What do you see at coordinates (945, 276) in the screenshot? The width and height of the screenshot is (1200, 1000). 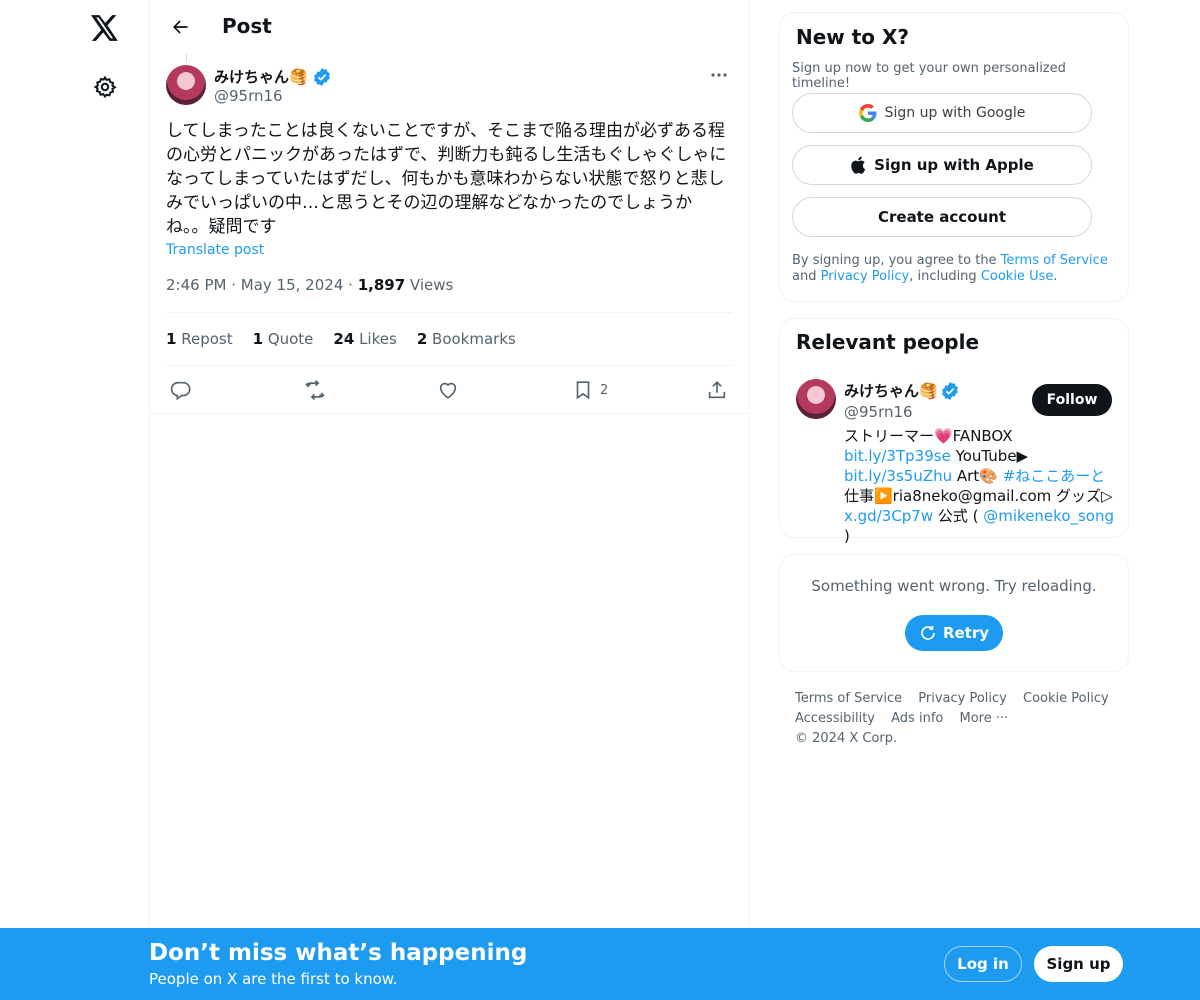 I see `terms-including: , including` at bounding box center [945, 276].